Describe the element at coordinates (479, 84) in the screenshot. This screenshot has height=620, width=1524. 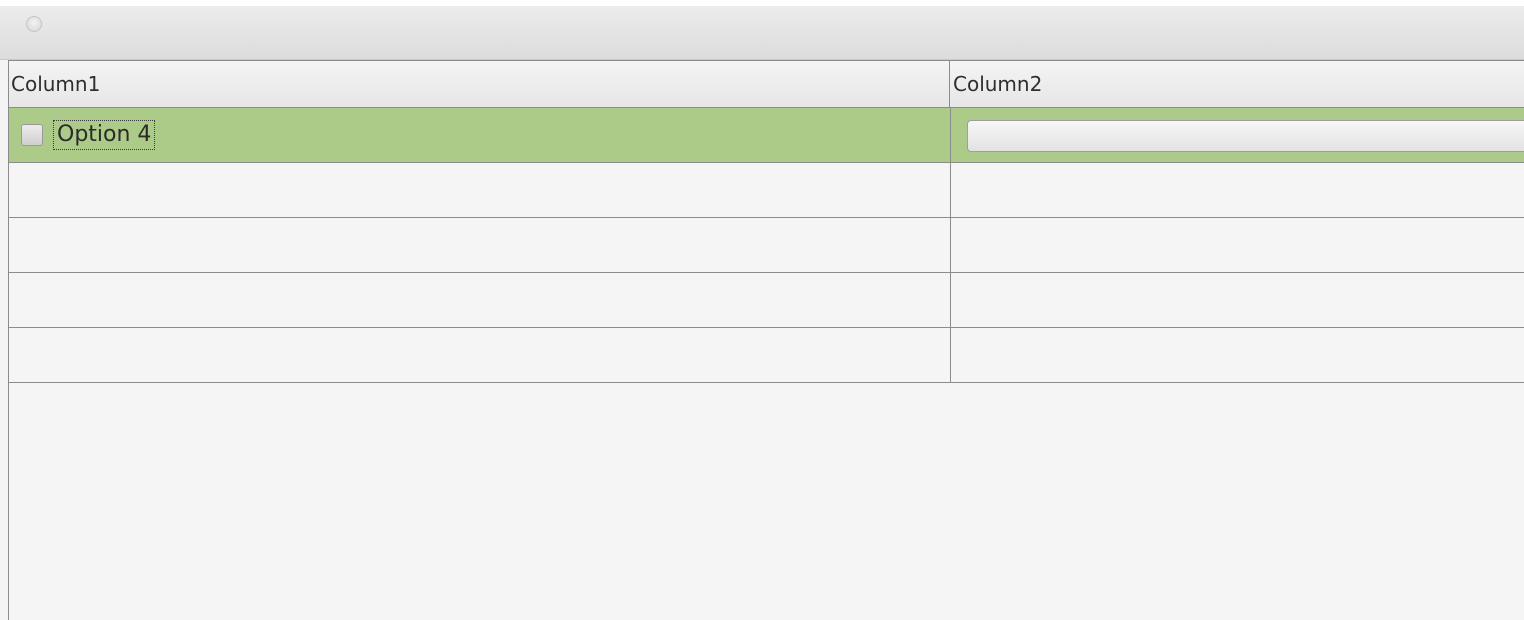
I see `column-header-1: Column1` at that location.